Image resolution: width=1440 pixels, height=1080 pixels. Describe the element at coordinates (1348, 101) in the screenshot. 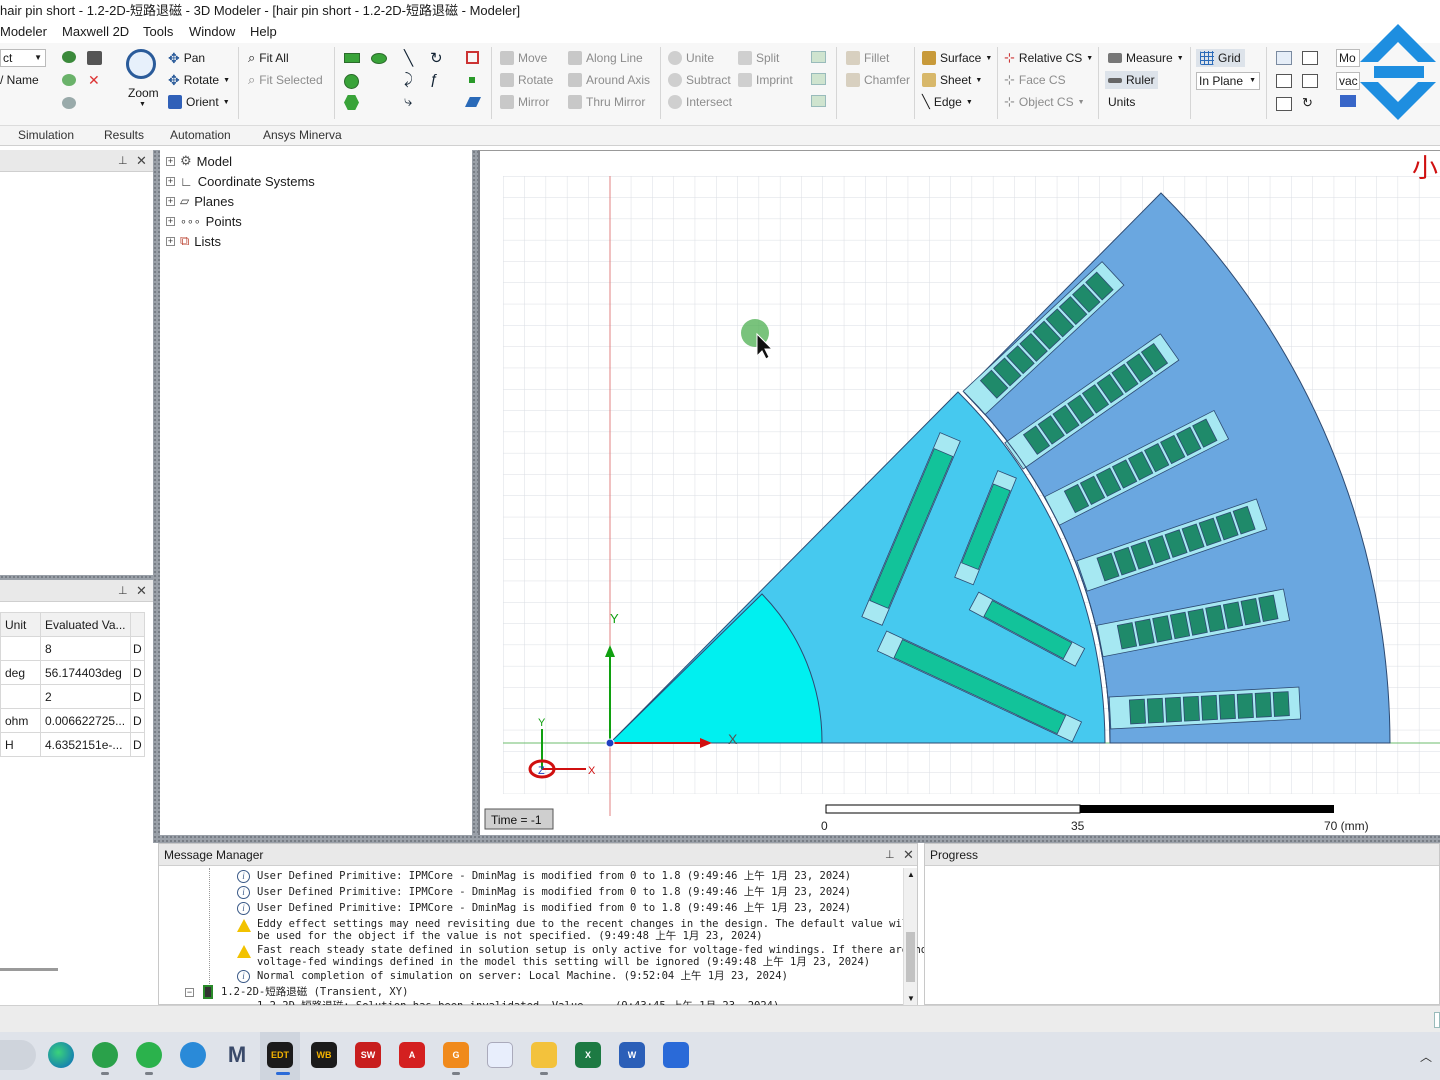

I see `material-color-icon` at that location.